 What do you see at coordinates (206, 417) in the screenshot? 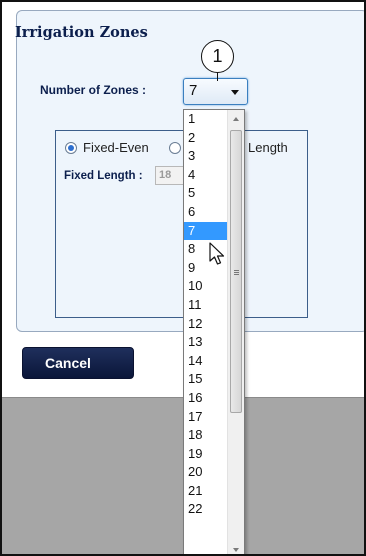
I see `dropdown-option: 17` at bounding box center [206, 417].